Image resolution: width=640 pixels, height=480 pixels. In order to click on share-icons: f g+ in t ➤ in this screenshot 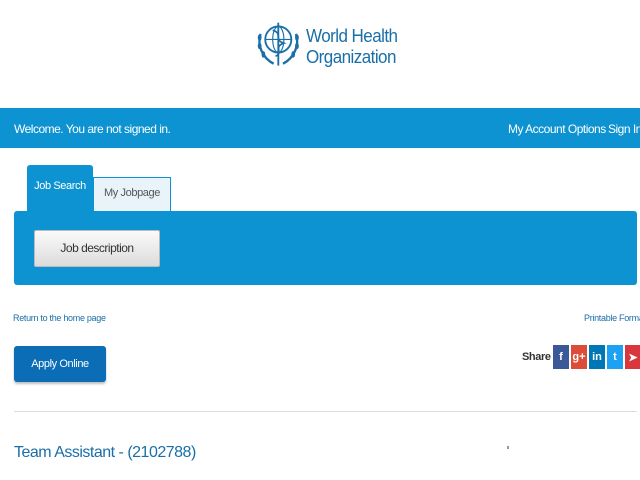, I will do `click(596, 357)`.